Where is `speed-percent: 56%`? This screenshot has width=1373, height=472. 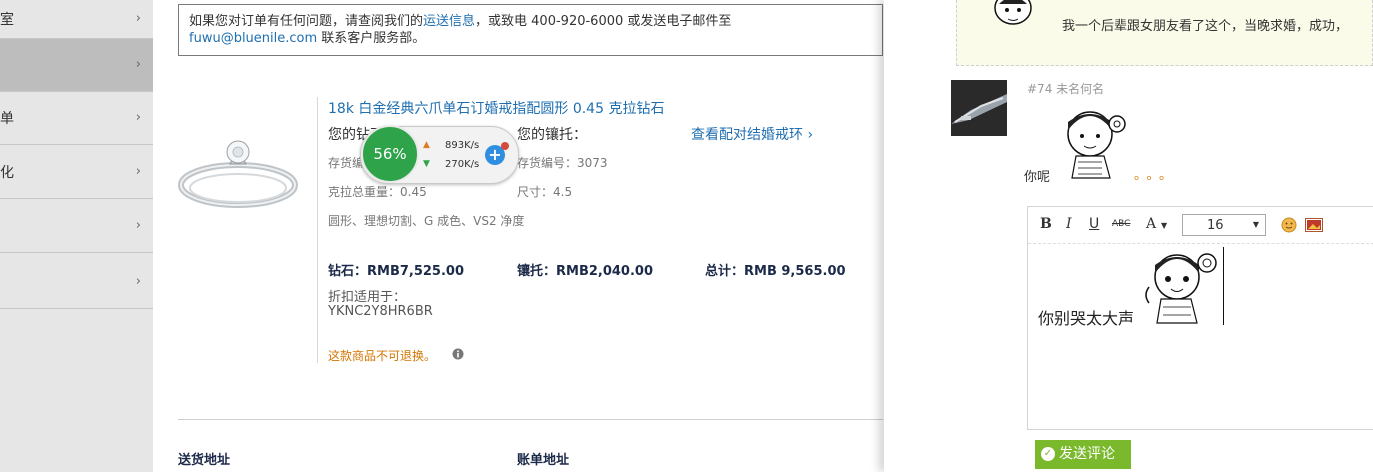 speed-percent: 56% is located at coordinates (390, 154).